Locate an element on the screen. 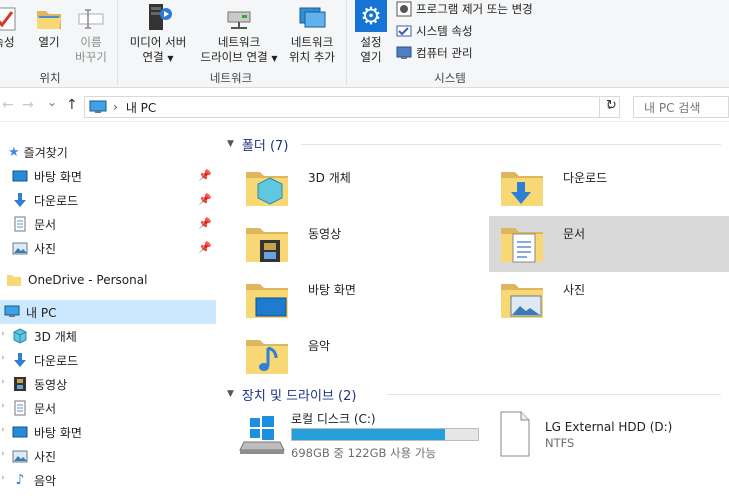 This screenshot has height=496, width=729. drive-usage-fill is located at coordinates (369, 434).